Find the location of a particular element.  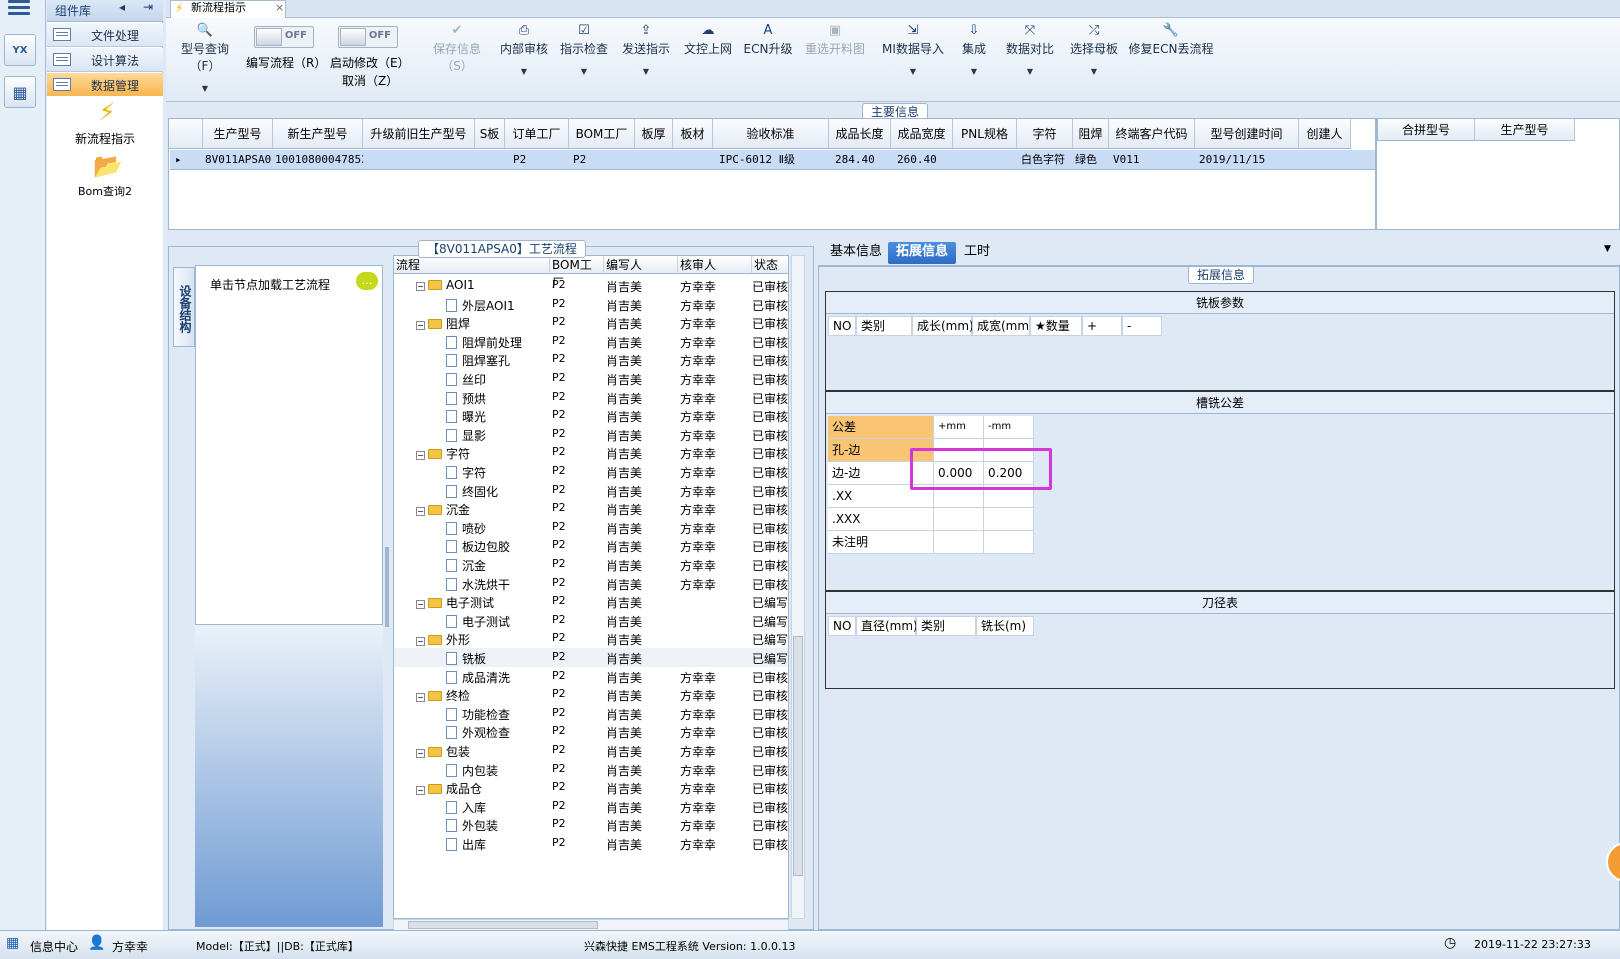

column-header: S板 is located at coordinates (490, 134).